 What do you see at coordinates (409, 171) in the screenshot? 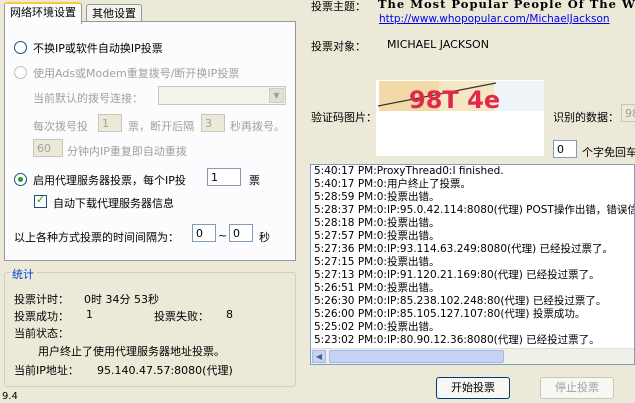
I see `log-line: 5:40:17 PM:ProxyThread0:I finished.` at bounding box center [409, 171].